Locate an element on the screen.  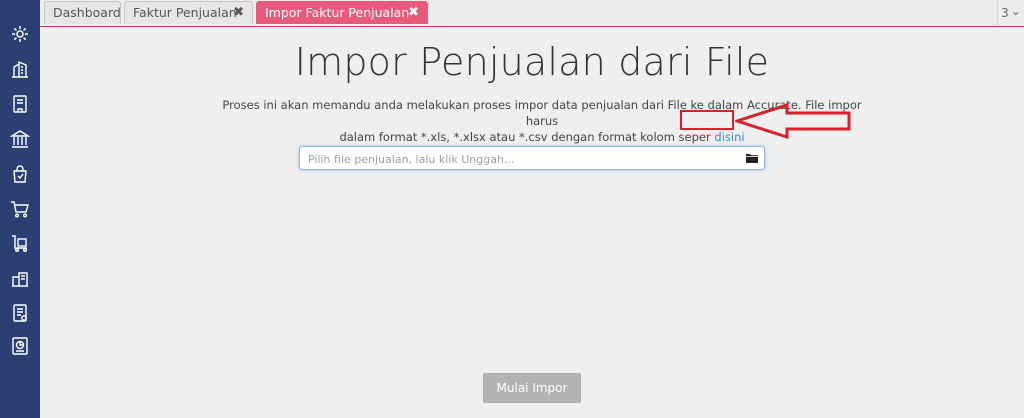
tab-count-label: 3 is located at coordinates (1005, 13).